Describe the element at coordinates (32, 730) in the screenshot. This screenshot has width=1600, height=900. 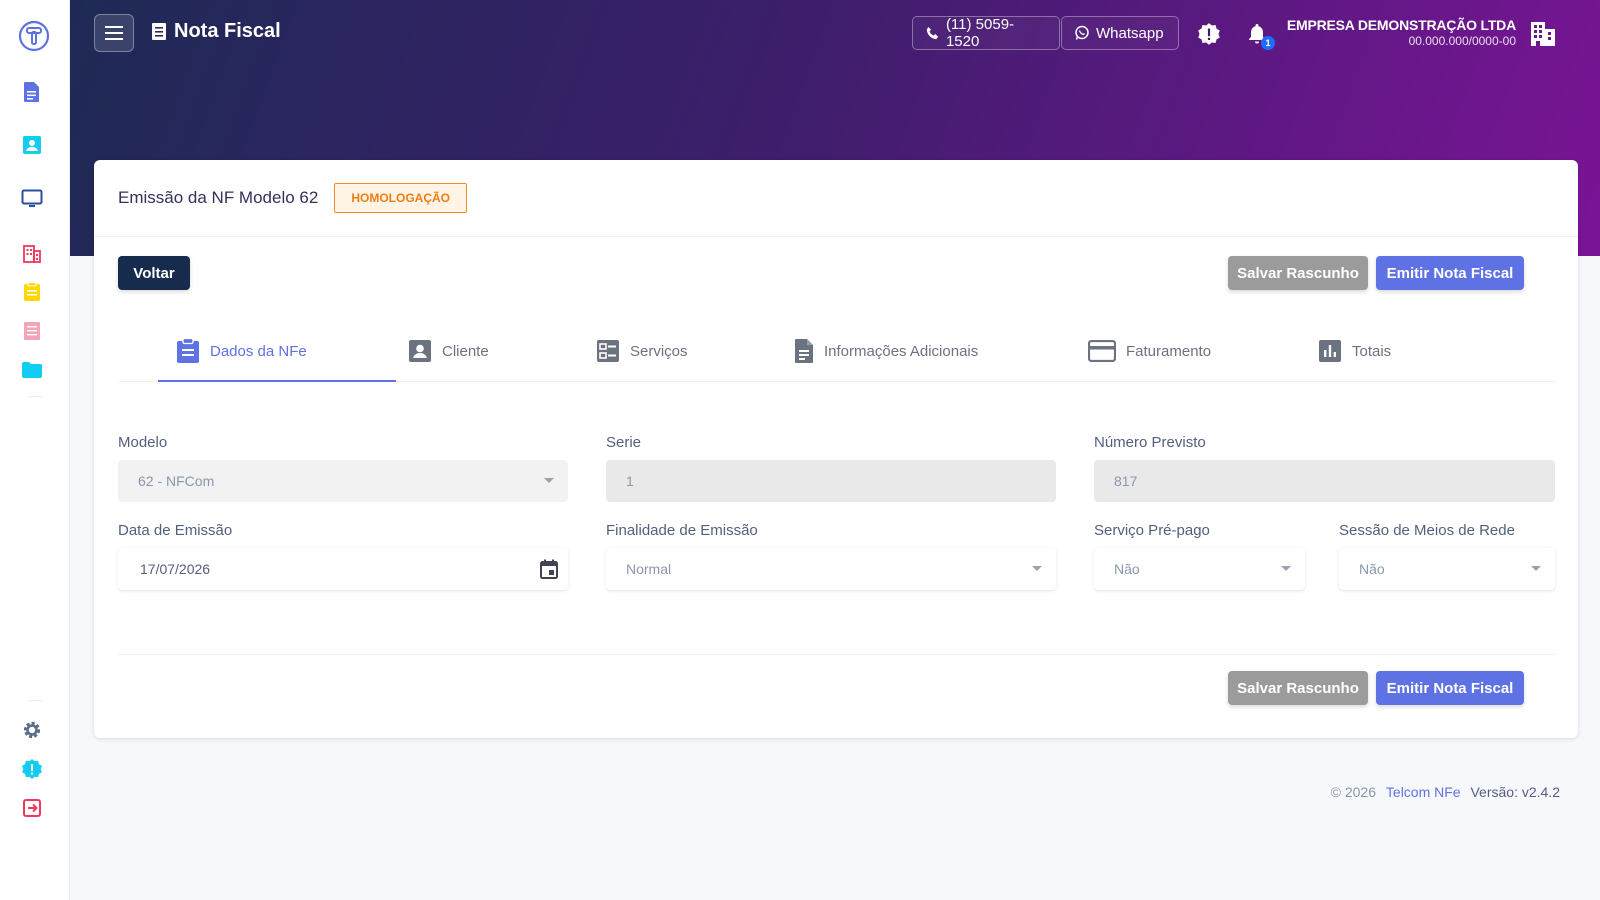
I see `settings-gear-icon` at that location.